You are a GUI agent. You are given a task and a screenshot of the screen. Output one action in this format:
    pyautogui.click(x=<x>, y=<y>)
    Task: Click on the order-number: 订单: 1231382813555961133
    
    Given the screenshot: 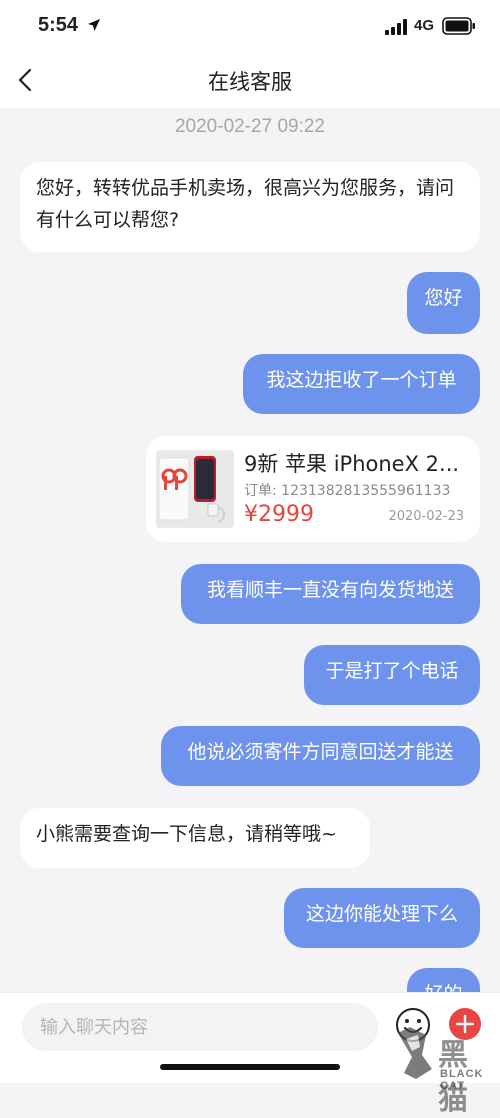 What is the action you would take?
    pyautogui.click(x=347, y=491)
    